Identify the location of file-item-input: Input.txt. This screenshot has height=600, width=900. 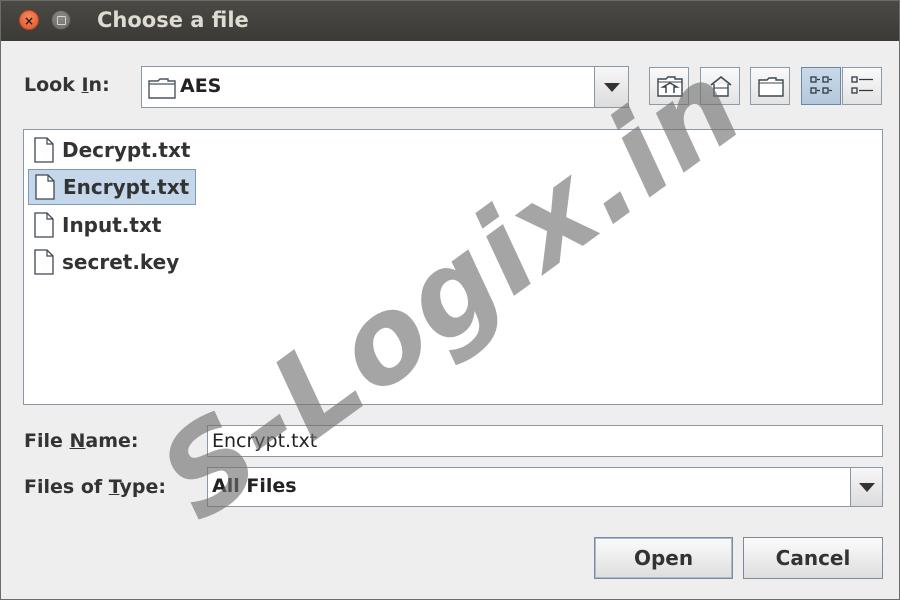
(97, 225).